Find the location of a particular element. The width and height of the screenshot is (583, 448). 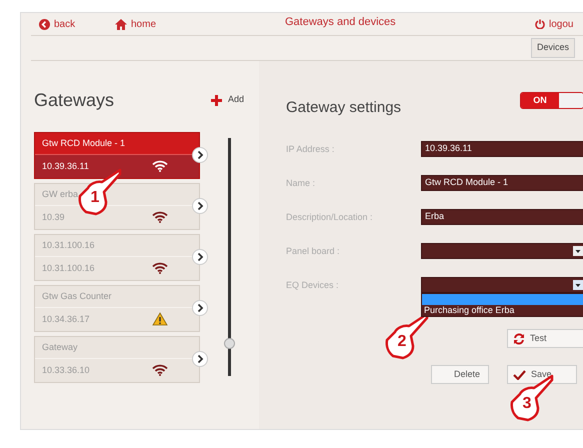

callout-number: 1 is located at coordinates (95, 198).